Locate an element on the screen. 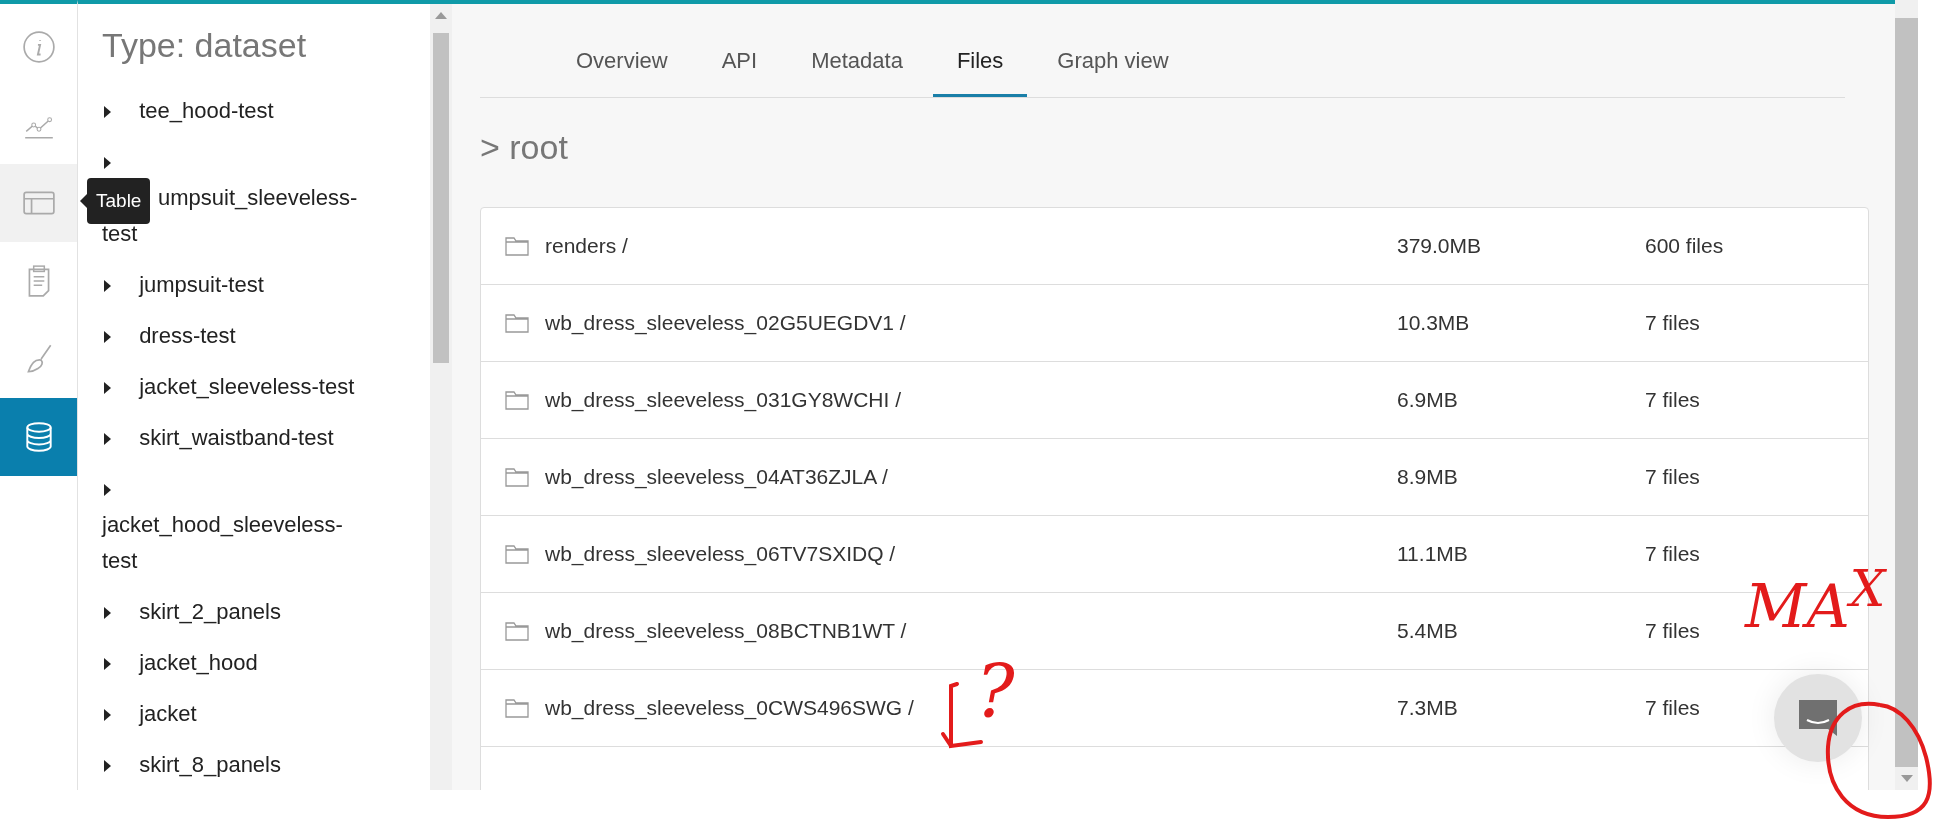  tree-item: jumpsuit-test is located at coordinates (201, 285).